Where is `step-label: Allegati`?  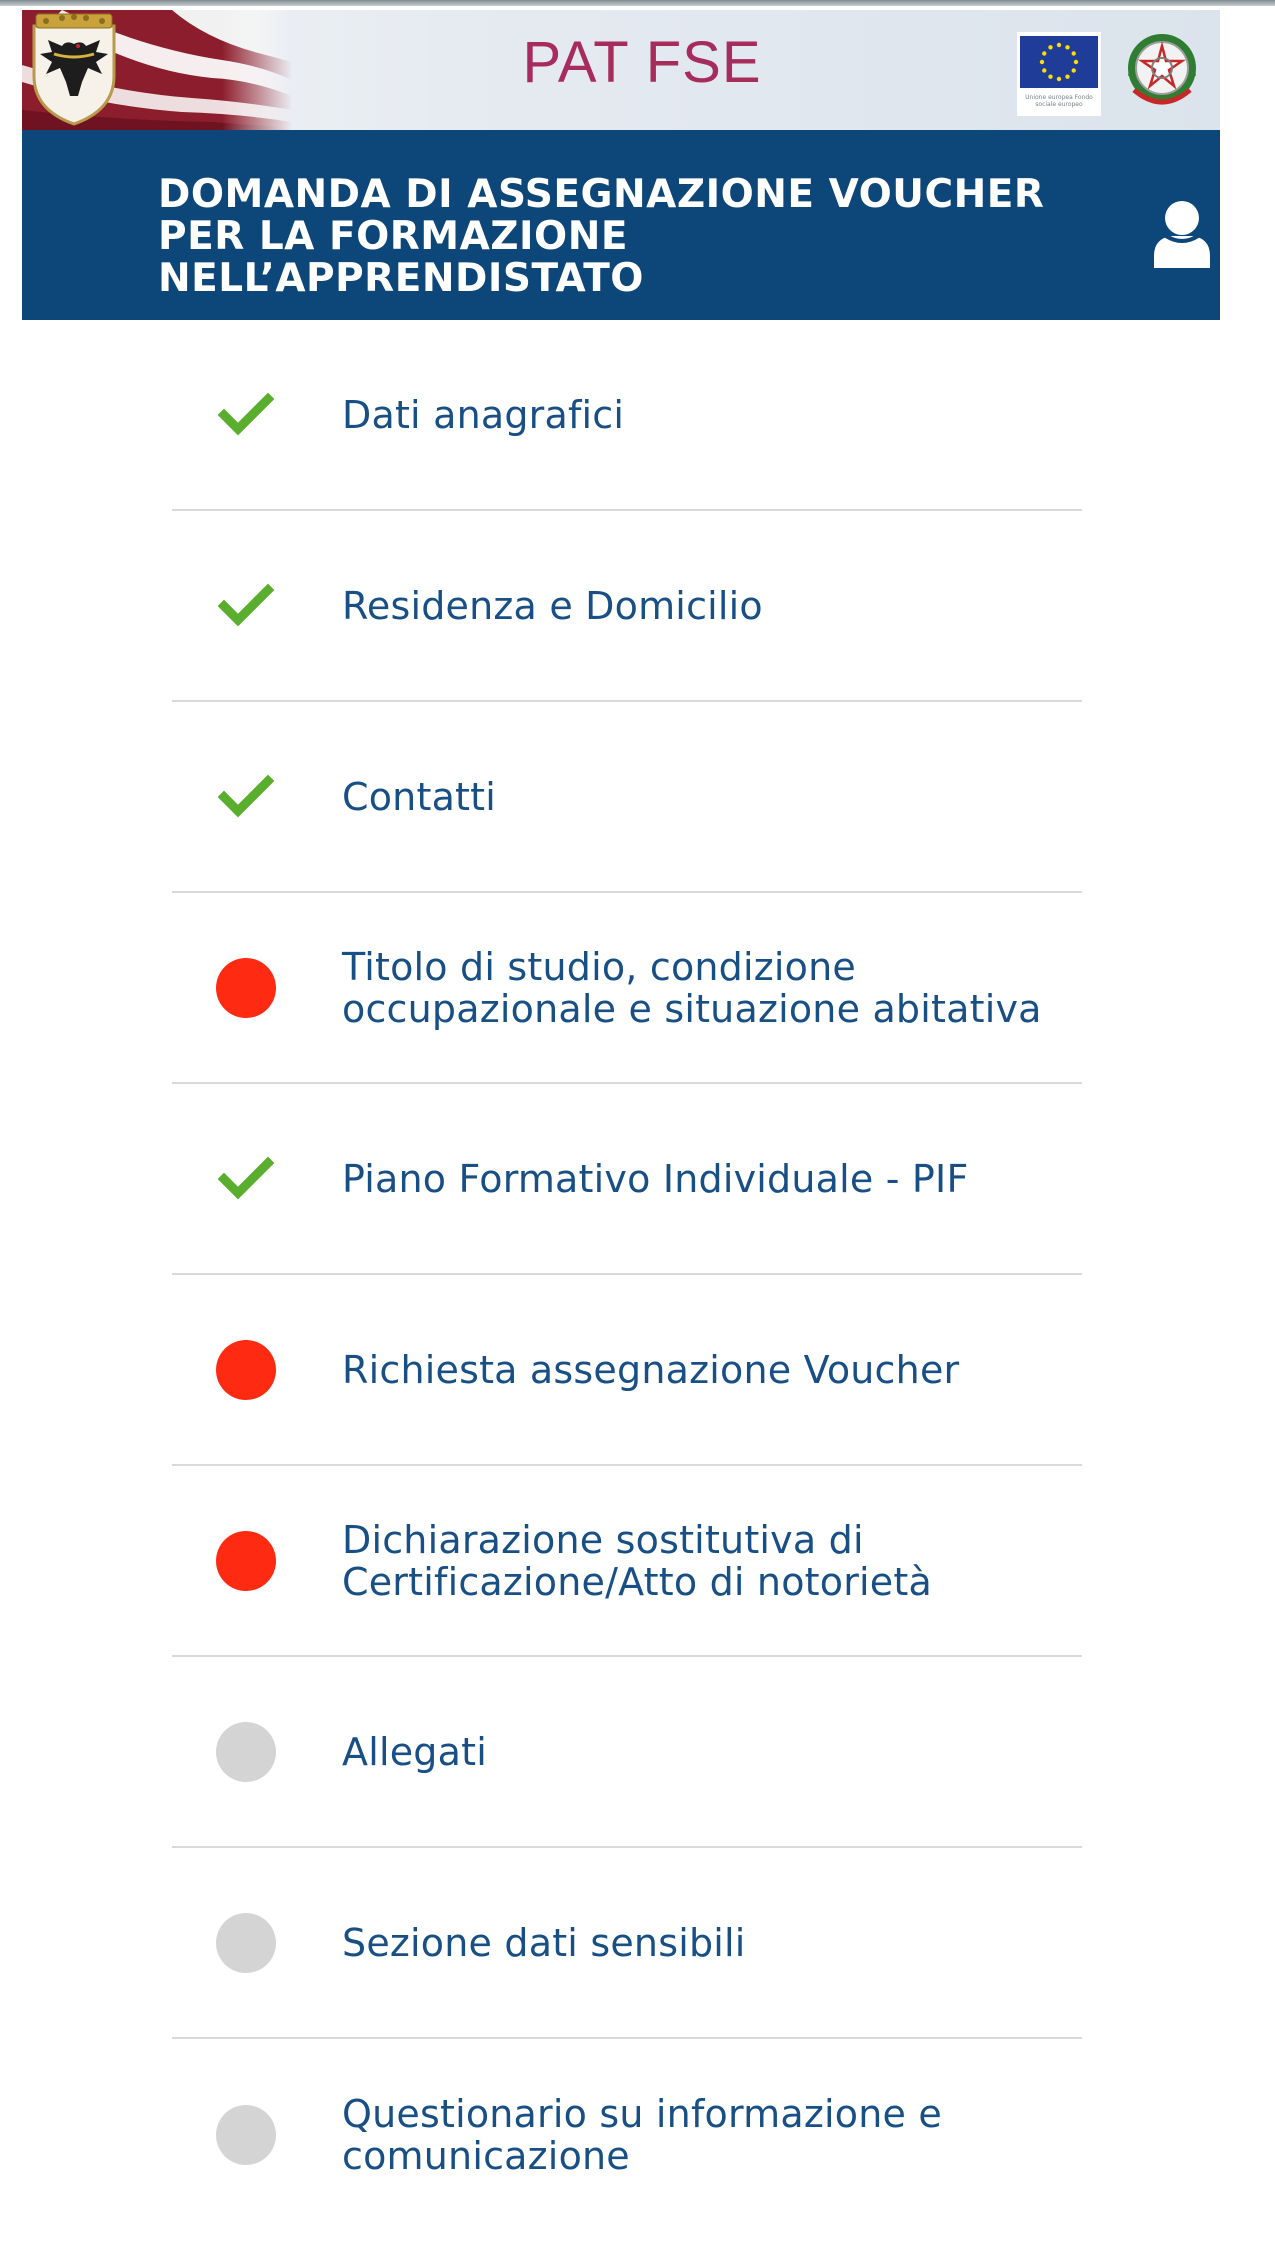
step-label: Allegati is located at coordinates (712, 1752).